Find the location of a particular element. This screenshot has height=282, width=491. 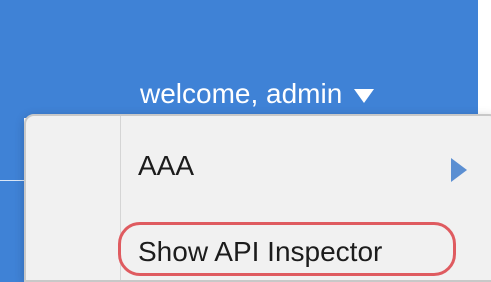

arrow-right-icon is located at coordinates (459, 170).